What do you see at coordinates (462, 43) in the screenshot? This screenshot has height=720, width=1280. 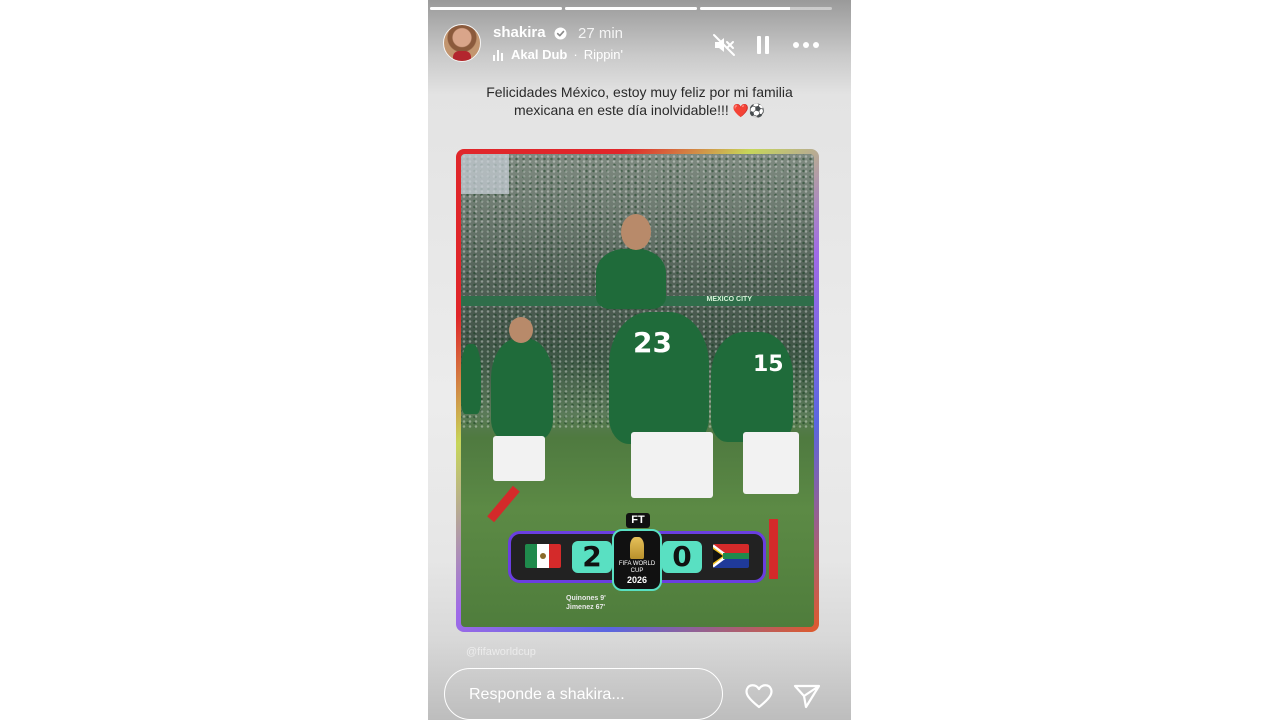 I see `avatar` at bounding box center [462, 43].